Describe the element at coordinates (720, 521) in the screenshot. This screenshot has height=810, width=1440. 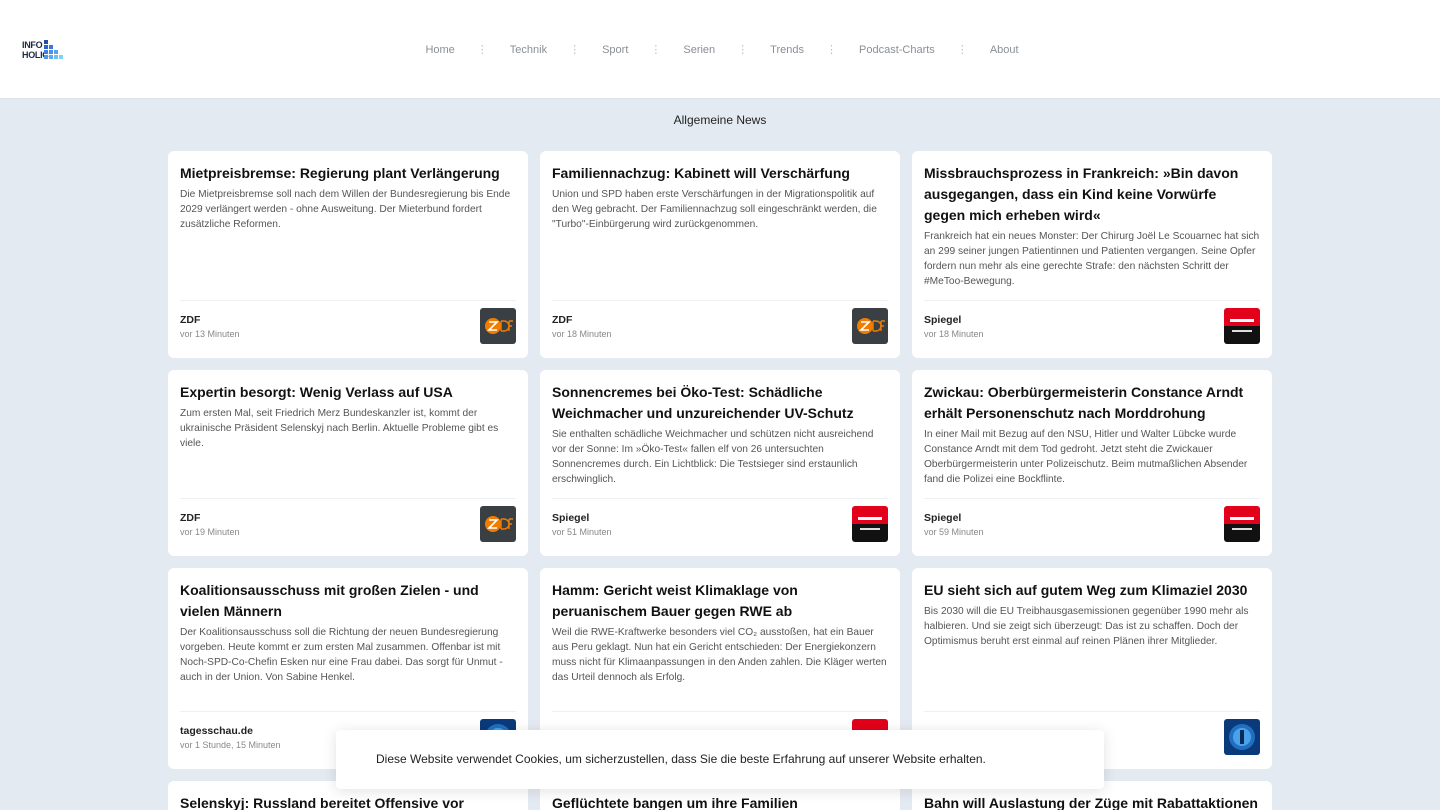
I see `card-footer: Spiegel vor 51 Minuten` at that location.